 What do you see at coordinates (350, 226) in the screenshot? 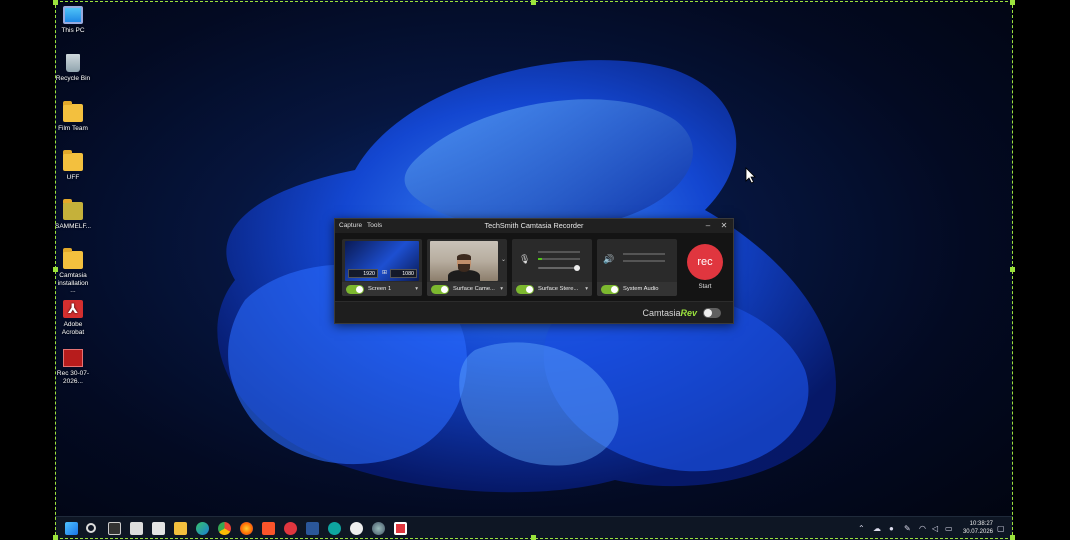
I see `menu-capture: Capture` at bounding box center [350, 226].